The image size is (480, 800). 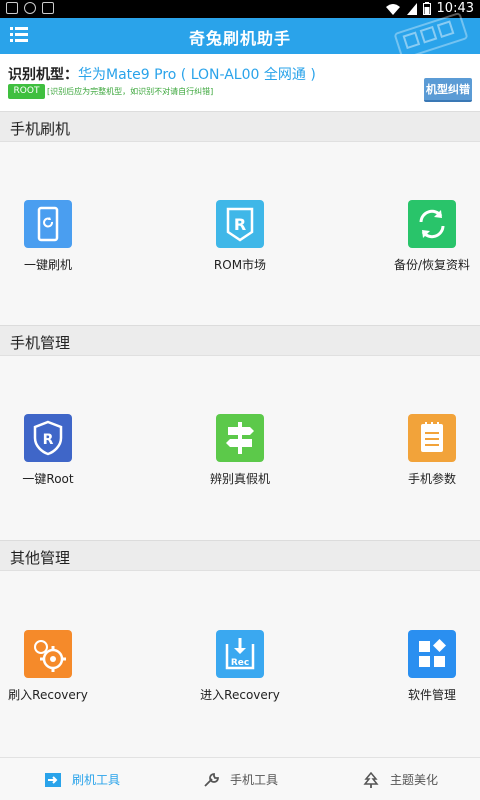 I want to click on notepad-icon, so click(x=432, y=438).